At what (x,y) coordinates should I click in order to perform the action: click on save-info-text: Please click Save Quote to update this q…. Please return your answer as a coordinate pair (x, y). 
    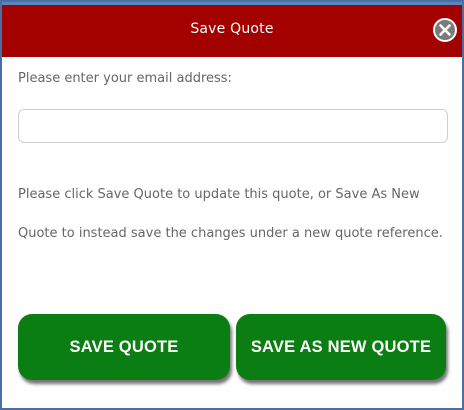
    Looking at the image, I should click on (230, 214).